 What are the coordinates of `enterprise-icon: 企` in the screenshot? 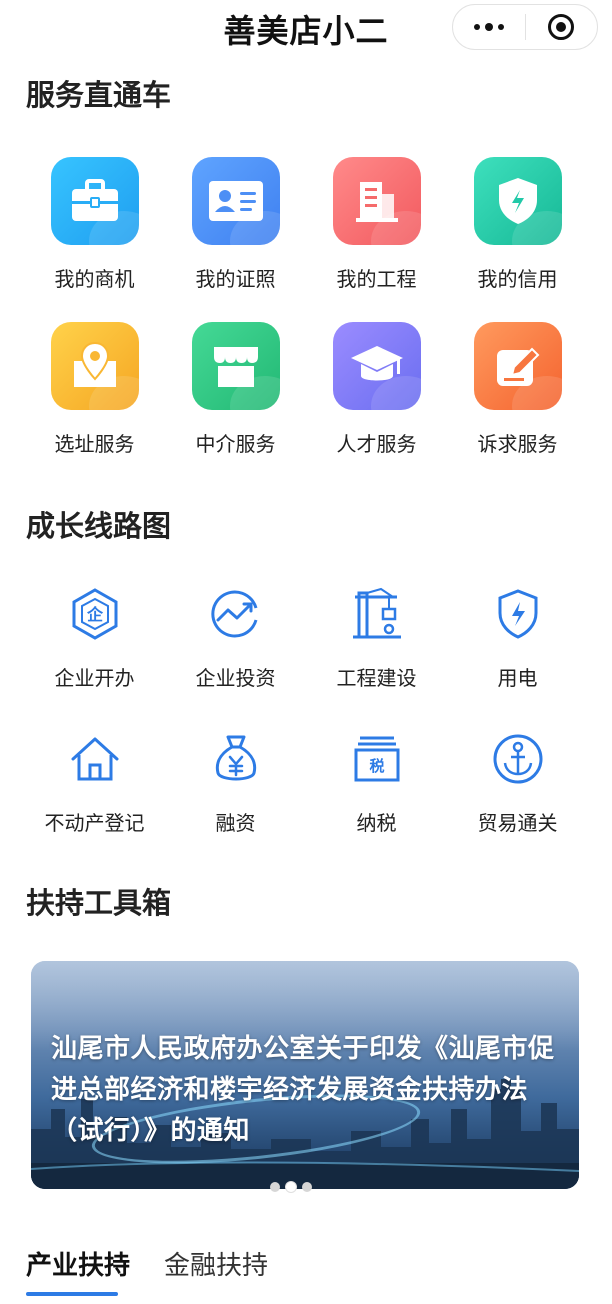 It's located at (95, 614).